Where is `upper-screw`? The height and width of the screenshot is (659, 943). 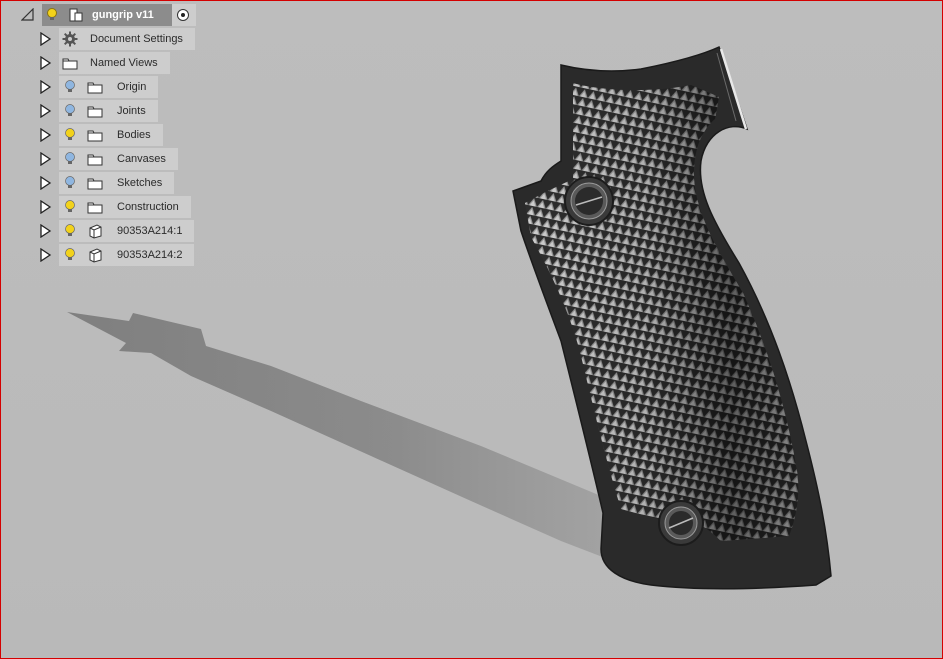 upper-screw is located at coordinates (589, 201).